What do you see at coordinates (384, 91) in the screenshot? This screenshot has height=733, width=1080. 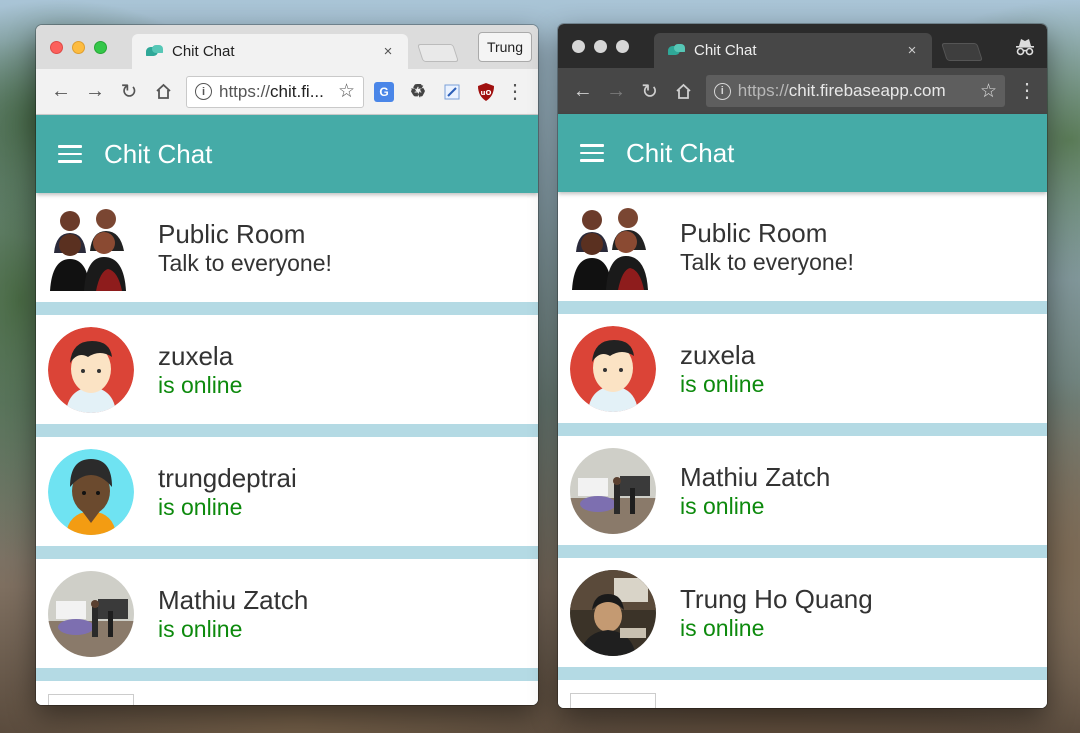 I see `translate-extension-icon: G` at bounding box center [384, 91].